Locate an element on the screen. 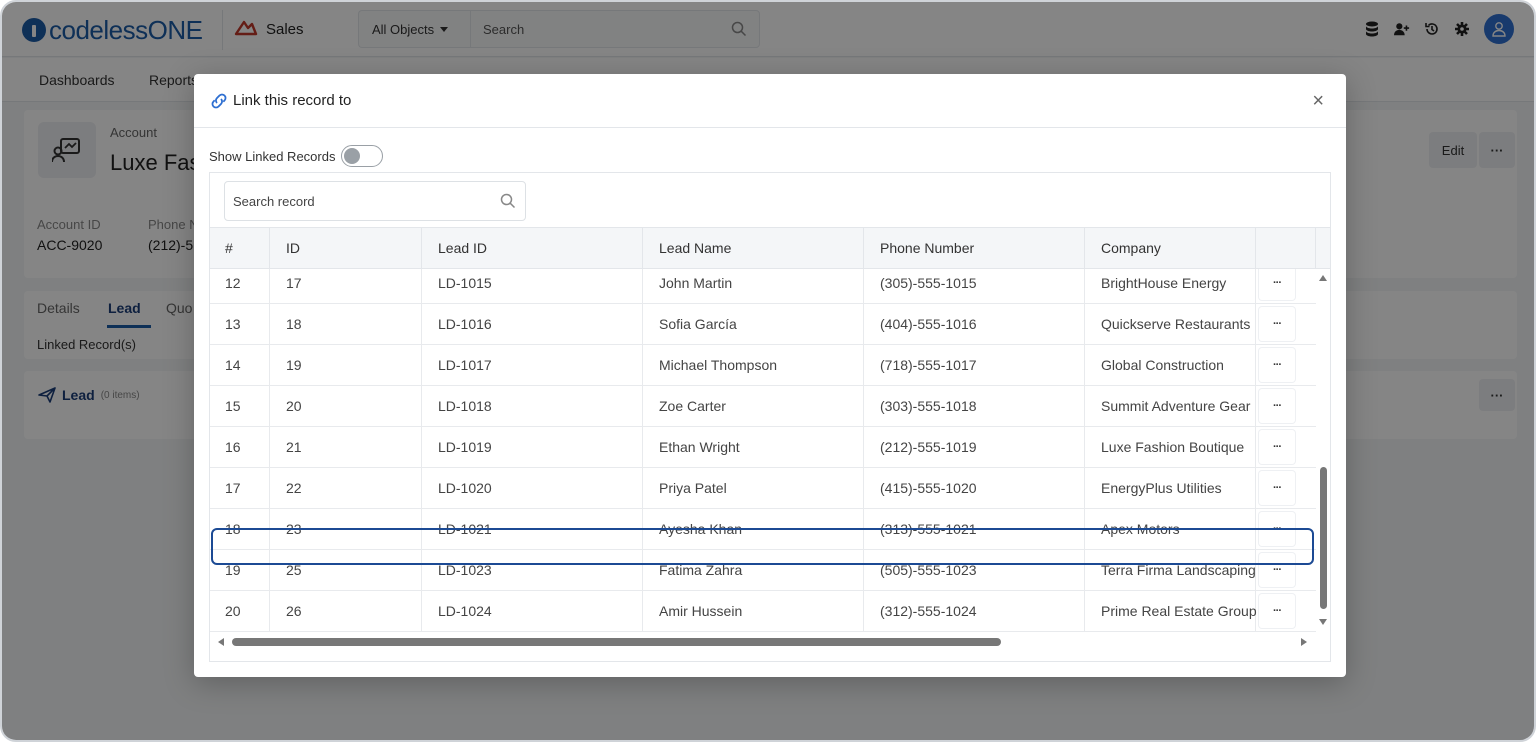 Image resolution: width=1536 pixels, height=742 pixels. cell-company: Terra Firma Landscaping is located at coordinates (1170, 570).